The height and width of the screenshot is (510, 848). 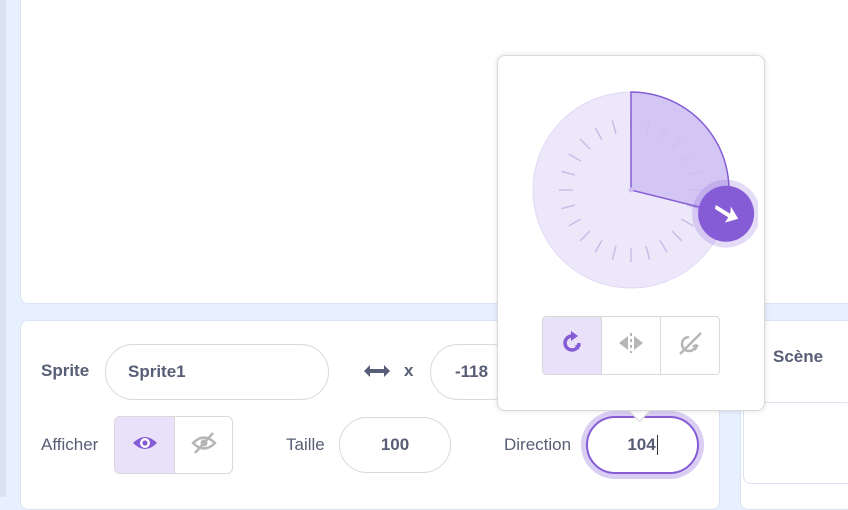 I want to click on size-label: Taille, so click(x=305, y=444).